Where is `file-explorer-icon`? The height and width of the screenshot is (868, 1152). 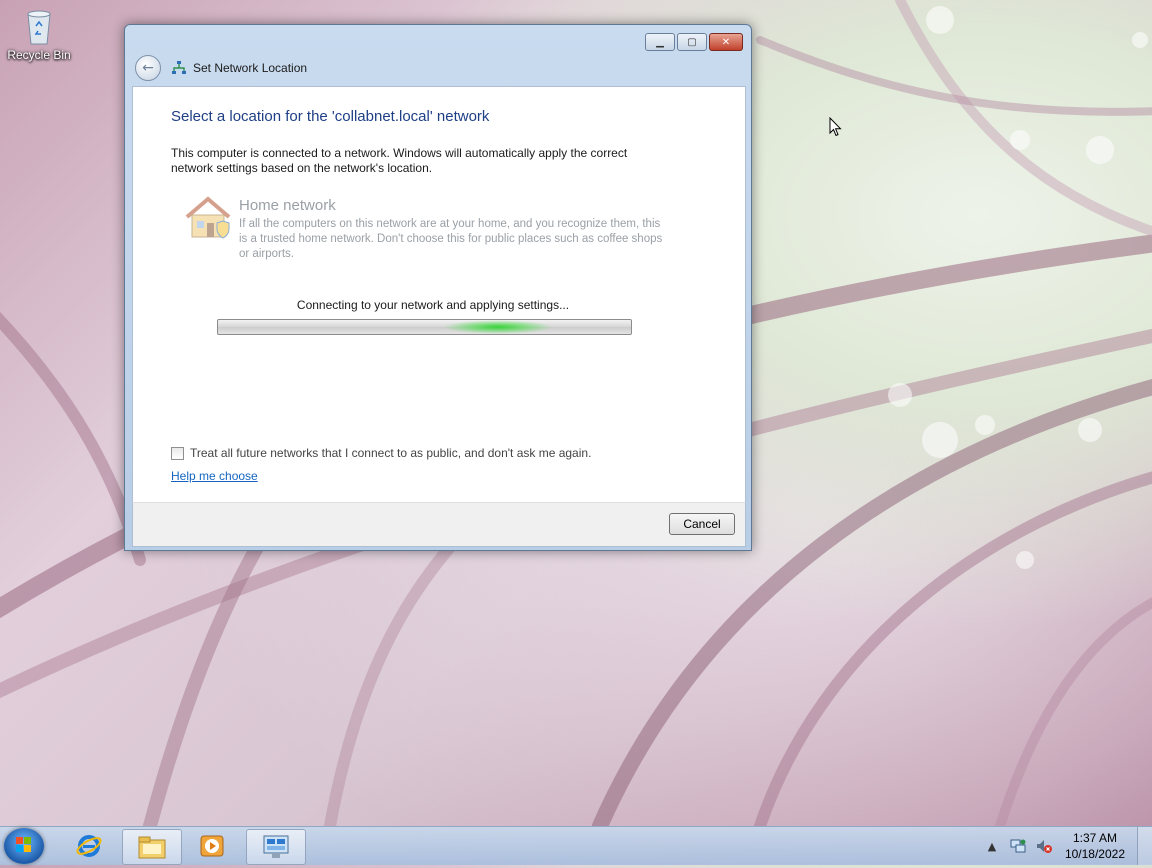 file-explorer-icon is located at coordinates (152, 847).